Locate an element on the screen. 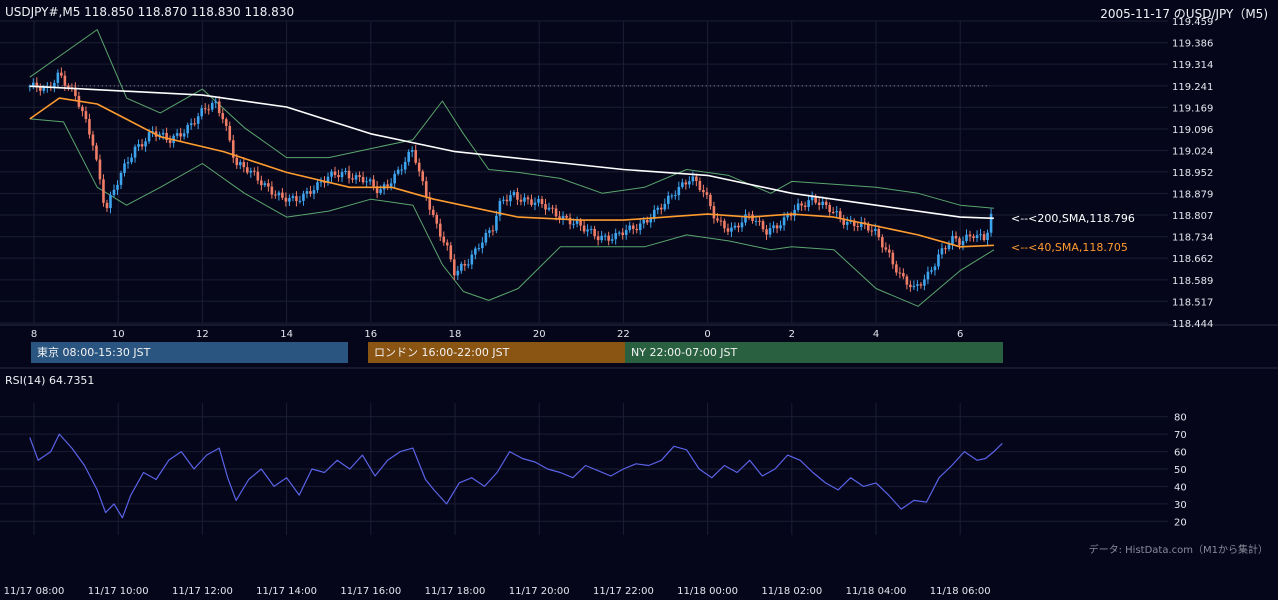 The width and height of the screenshot is (1278, 600). time-tick-label: 11/18 04:00 is located at coordinates (876, 591).